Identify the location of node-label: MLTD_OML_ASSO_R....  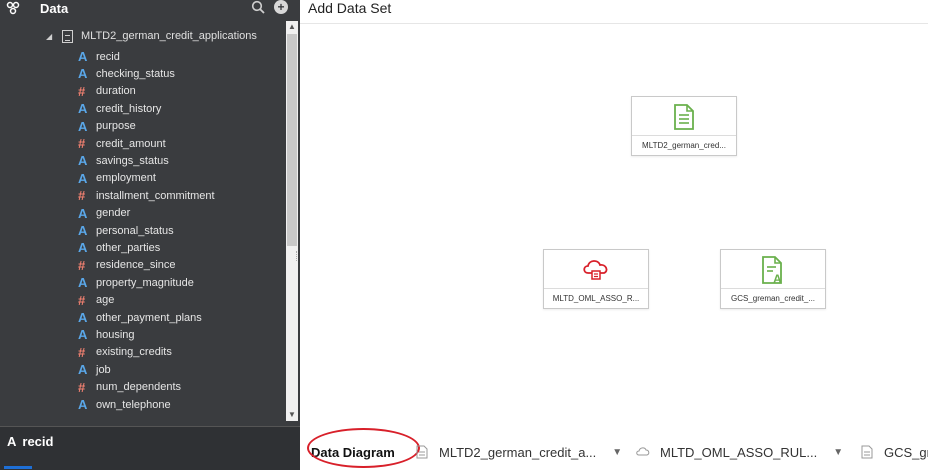
(596, 298).